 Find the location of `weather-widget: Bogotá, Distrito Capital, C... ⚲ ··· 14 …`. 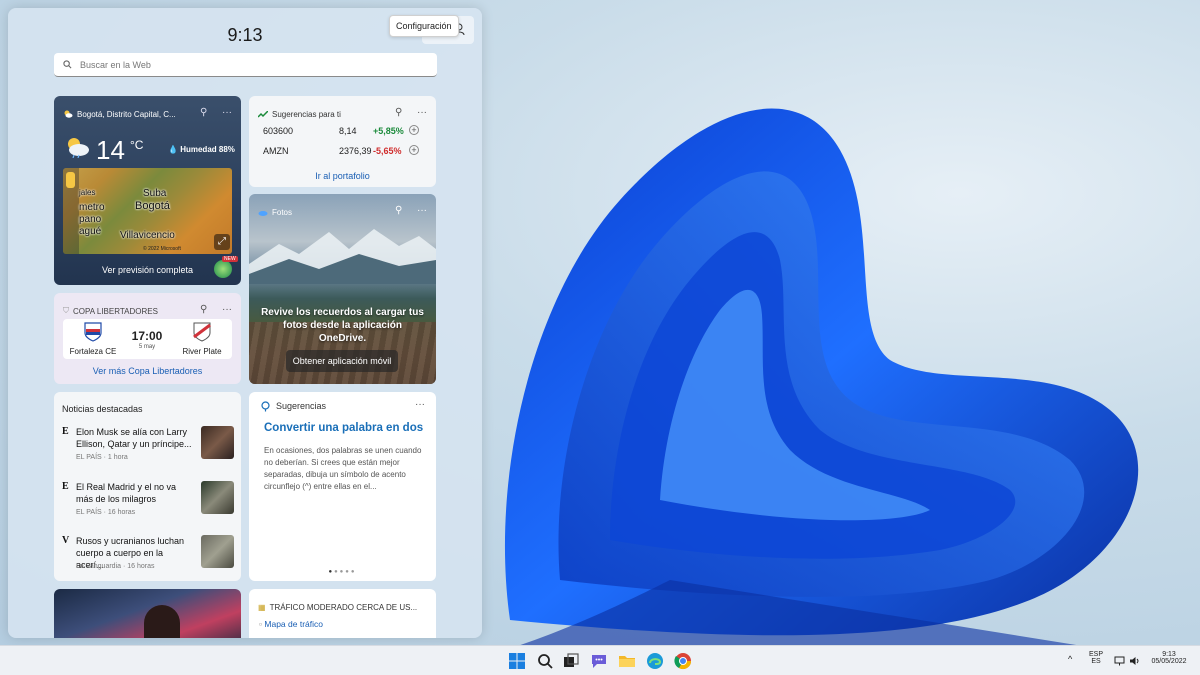

weather-widget: Bogotá, Distrito Capital, C... ⚲ ··· 14 … is located at coordinates (147, 190).